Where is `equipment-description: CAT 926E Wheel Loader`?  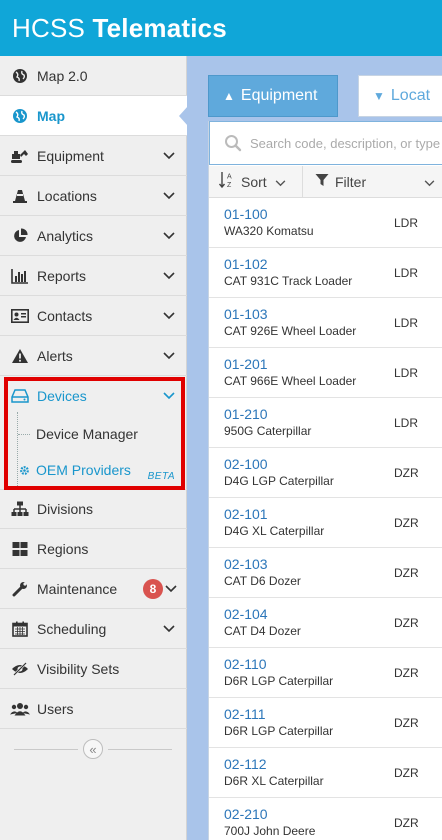 equipment-description: CAT 926E Wheel Loader is located at coordinates (290, 331).